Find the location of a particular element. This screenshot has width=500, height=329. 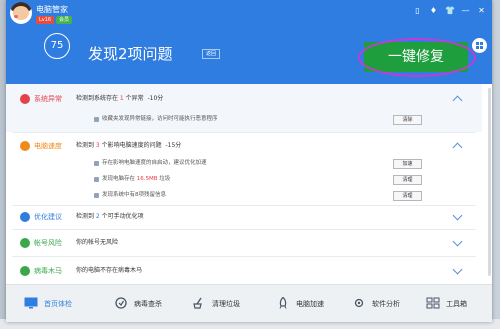

section-name: 病毒木马 is located at coordinates (48, 271).